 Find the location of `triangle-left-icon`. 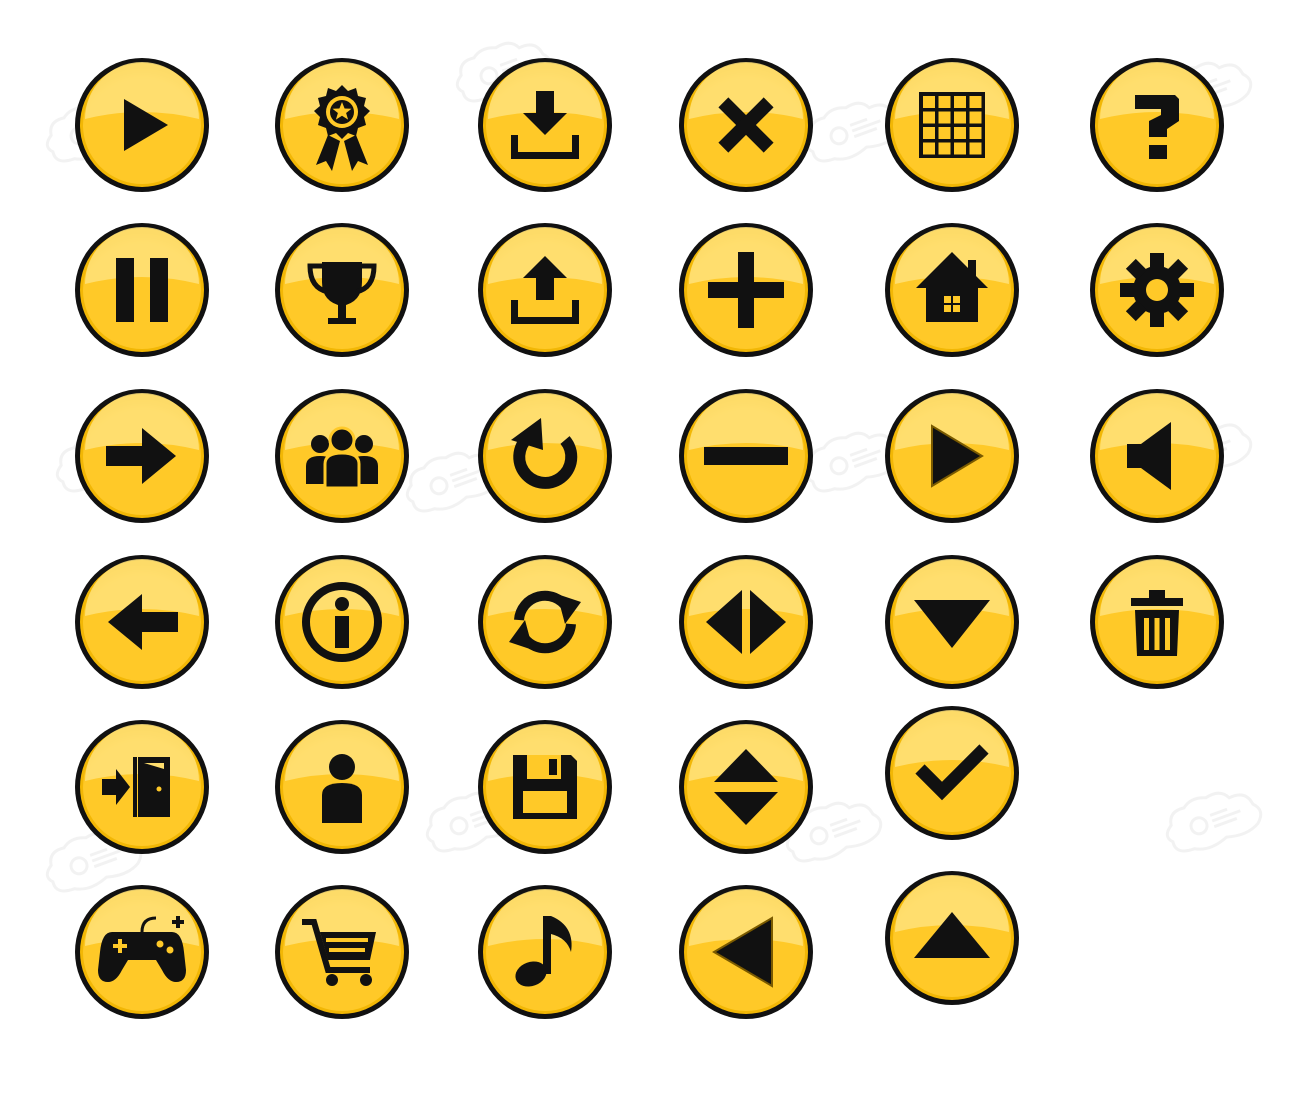

triangle-left-icon is located at coordinates (746, 952).